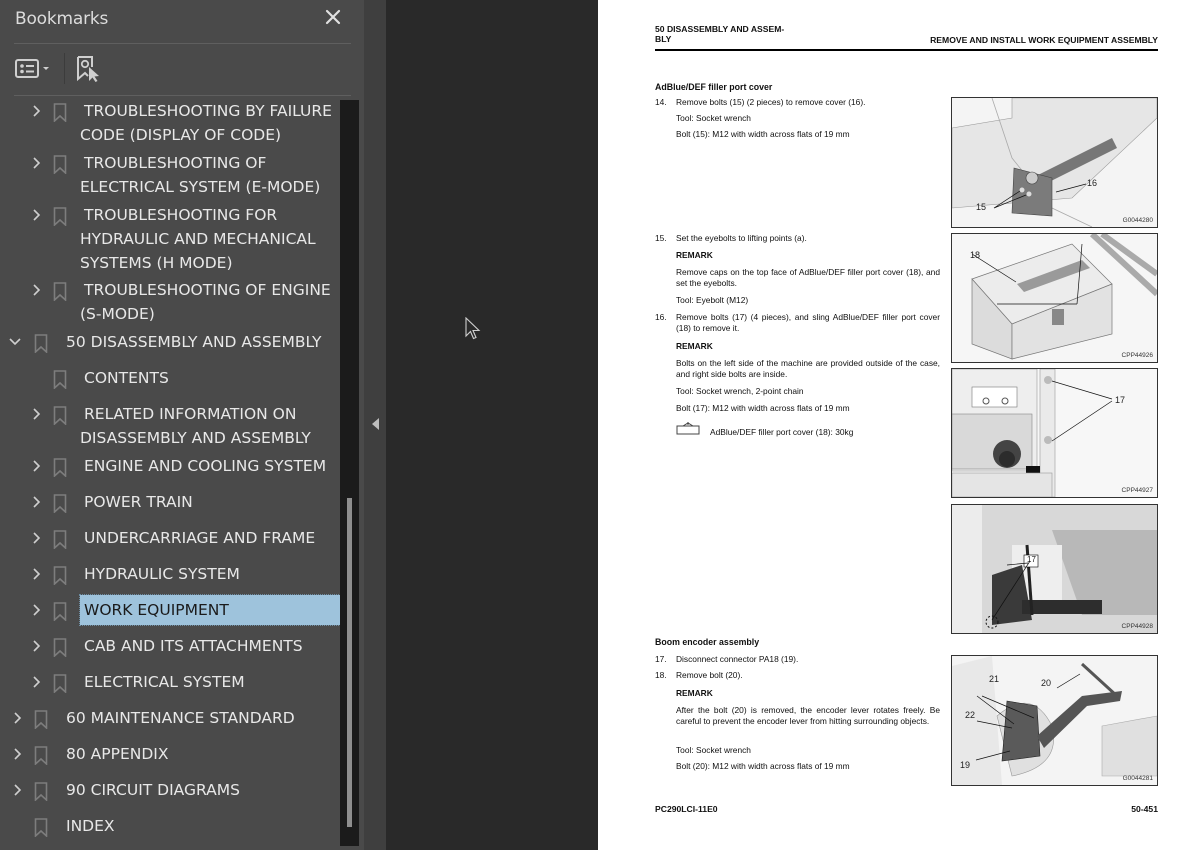  I want to click on figure-illustration: 15 16 G0044280, so click(1054, 162).